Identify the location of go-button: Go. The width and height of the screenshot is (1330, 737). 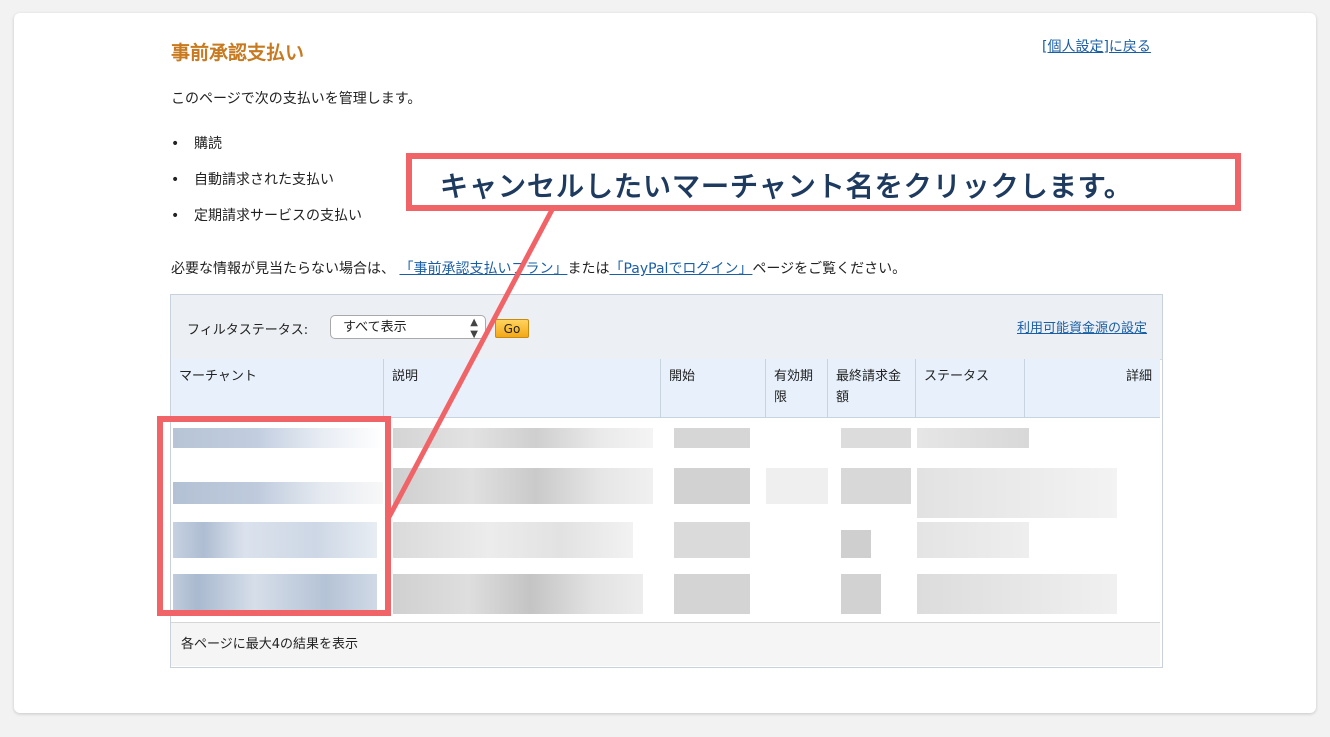
(512, 328).